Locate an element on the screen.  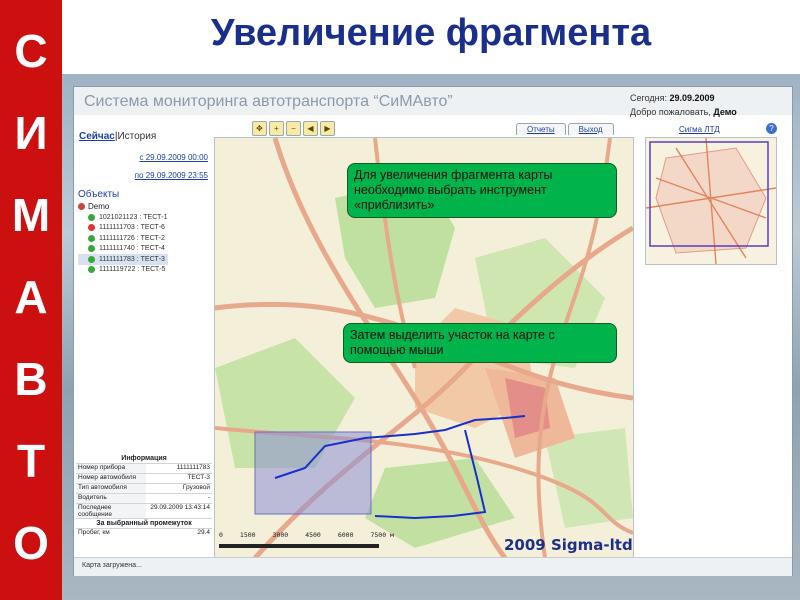
nav-history-link: История is located at coordinates (136, 136).